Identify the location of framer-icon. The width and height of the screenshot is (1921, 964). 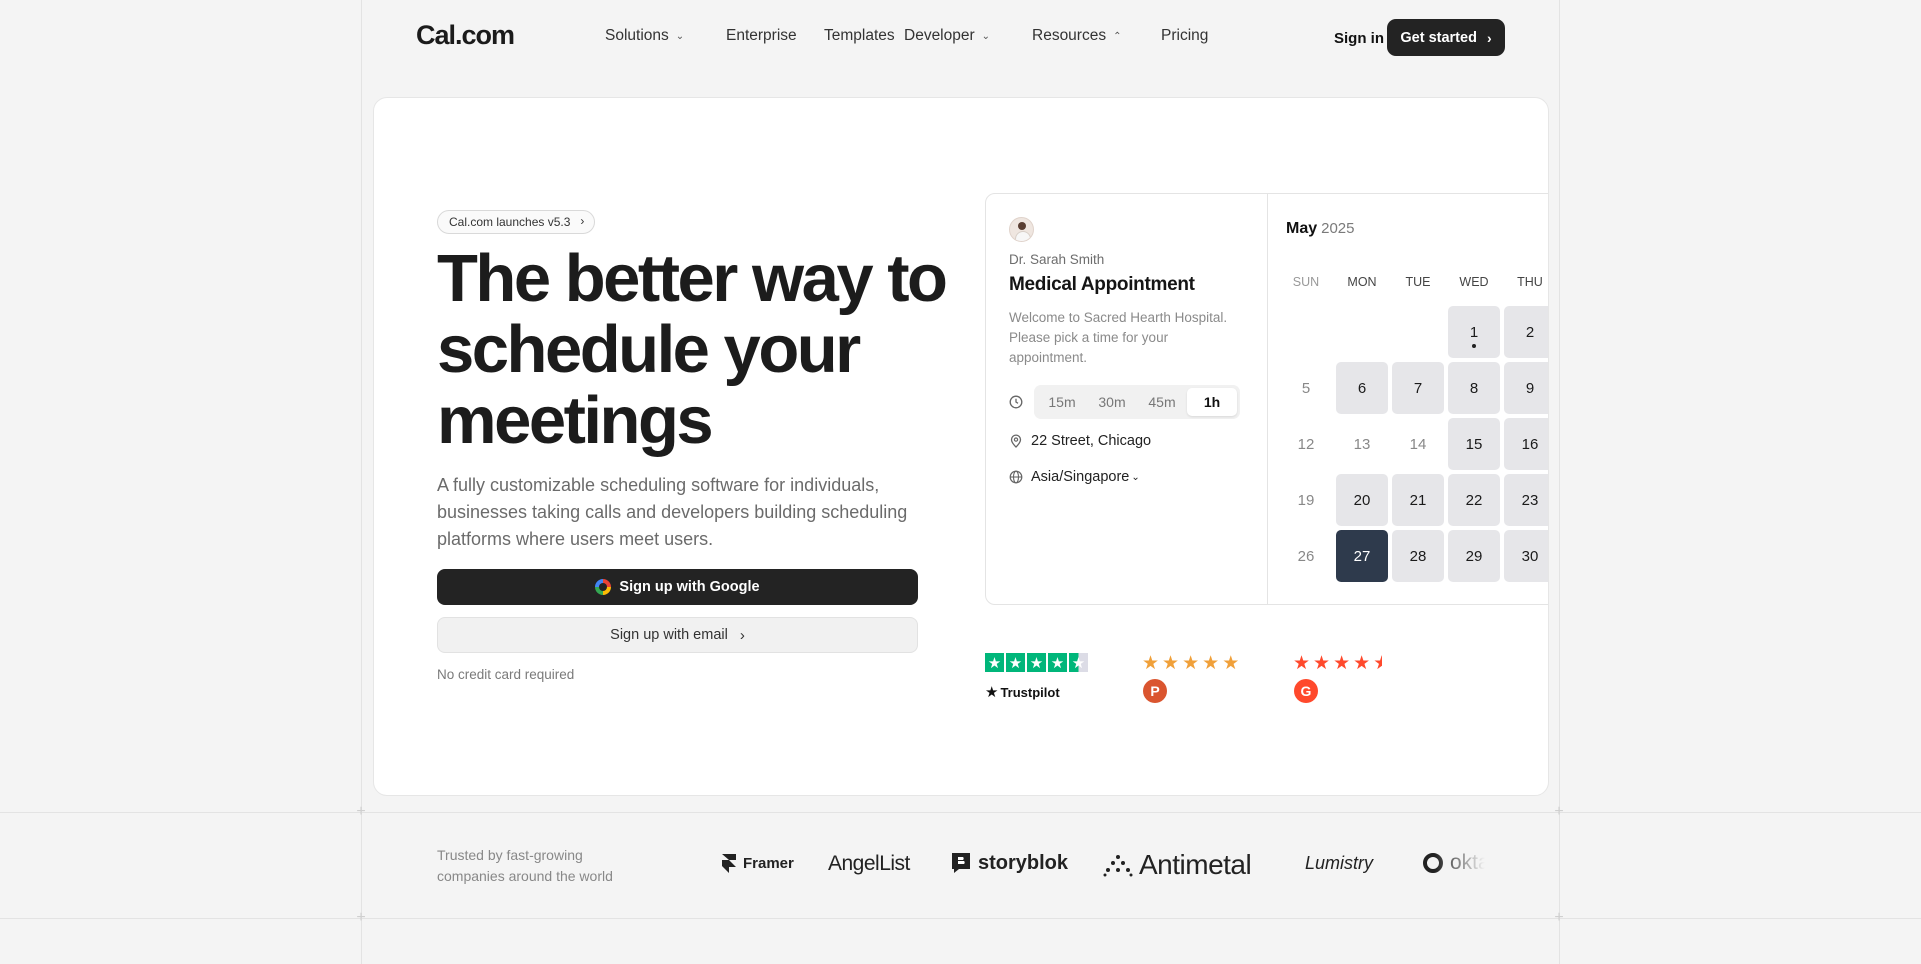
(729, 863).